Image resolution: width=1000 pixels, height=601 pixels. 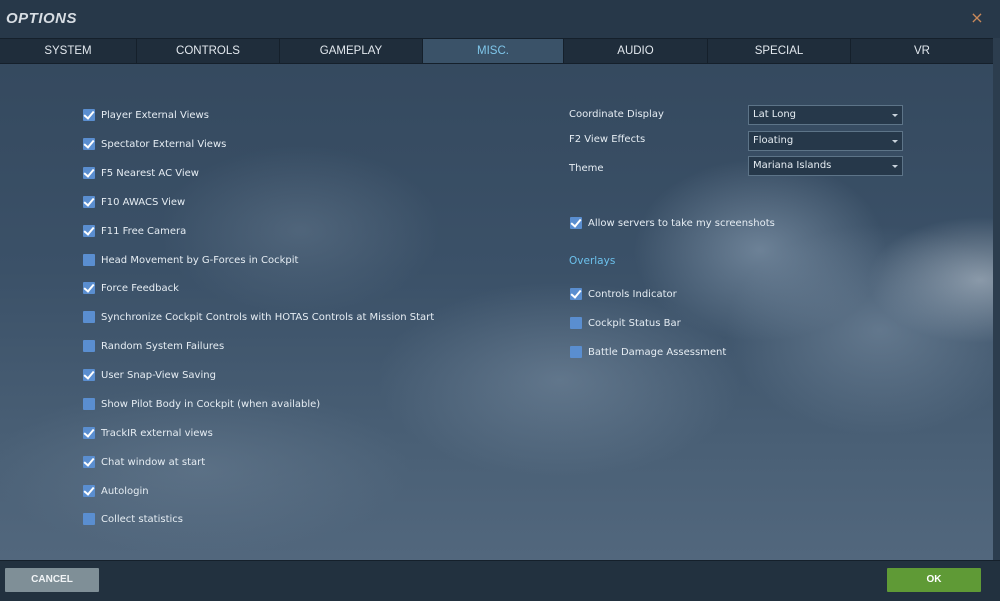 I want to click on footer-bar: CANCEL OK, so click(x=500, y=580).